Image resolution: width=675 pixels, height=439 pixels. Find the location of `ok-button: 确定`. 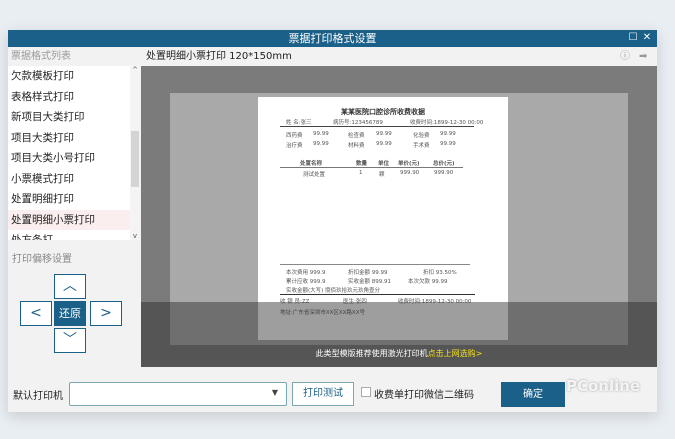

ok-button: 确定 is located at coordinates (533, 394).